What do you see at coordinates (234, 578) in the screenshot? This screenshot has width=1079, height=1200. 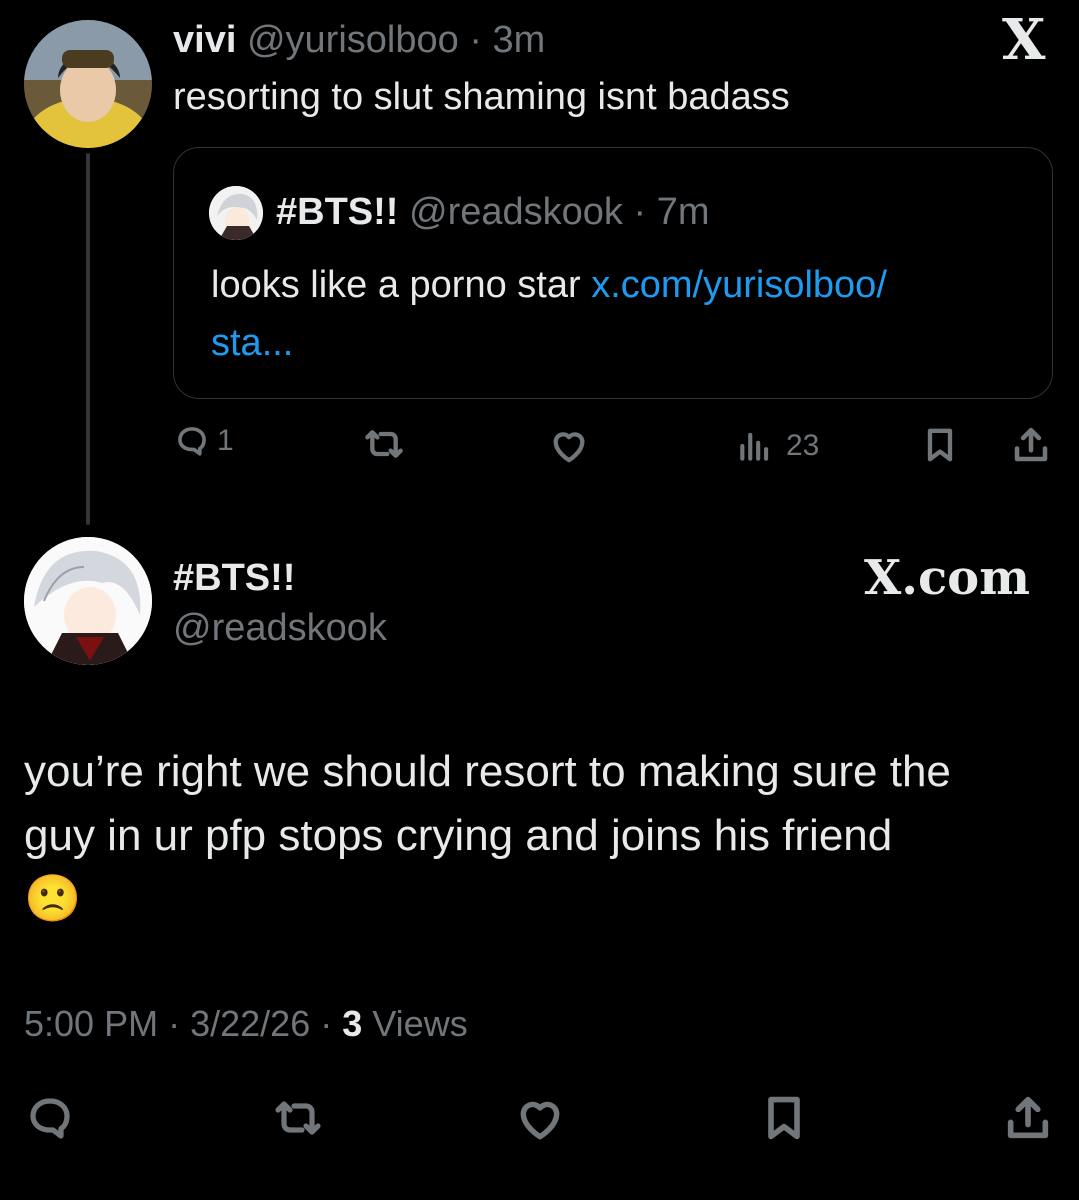 I see `main-display-name: #BTS!!` at bounding box center [234, 578].